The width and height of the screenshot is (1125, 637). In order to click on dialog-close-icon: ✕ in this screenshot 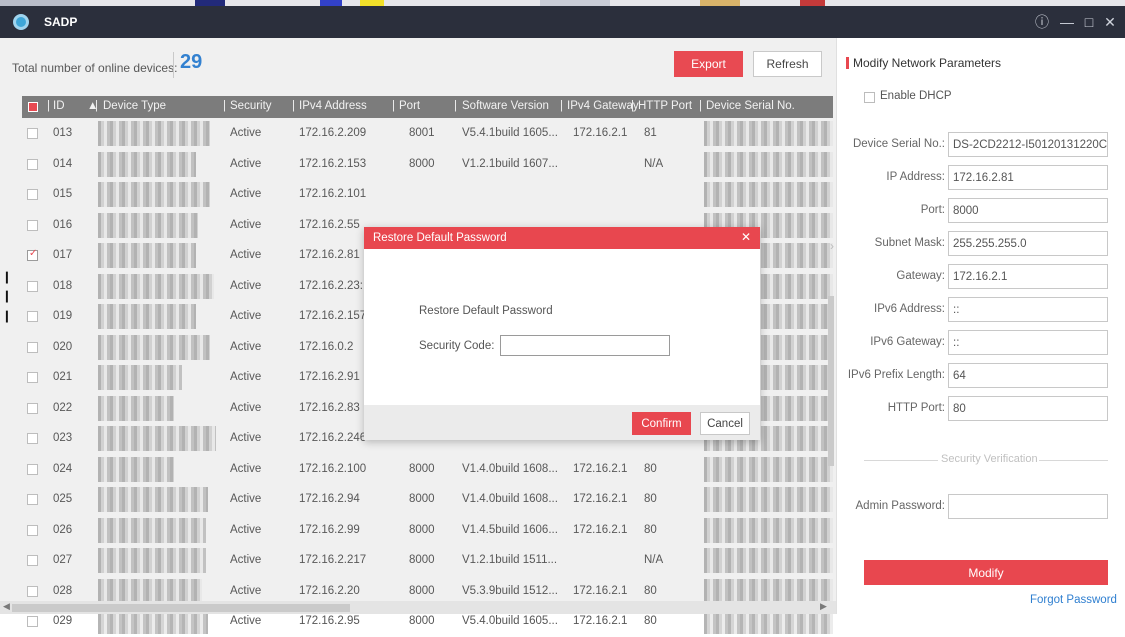, I will do `click(746, 237)`.